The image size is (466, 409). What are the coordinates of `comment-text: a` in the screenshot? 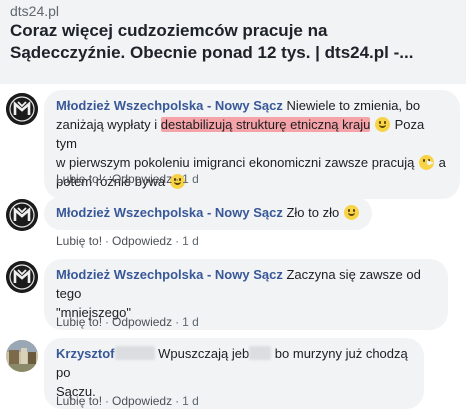 It's located at (440, 162).